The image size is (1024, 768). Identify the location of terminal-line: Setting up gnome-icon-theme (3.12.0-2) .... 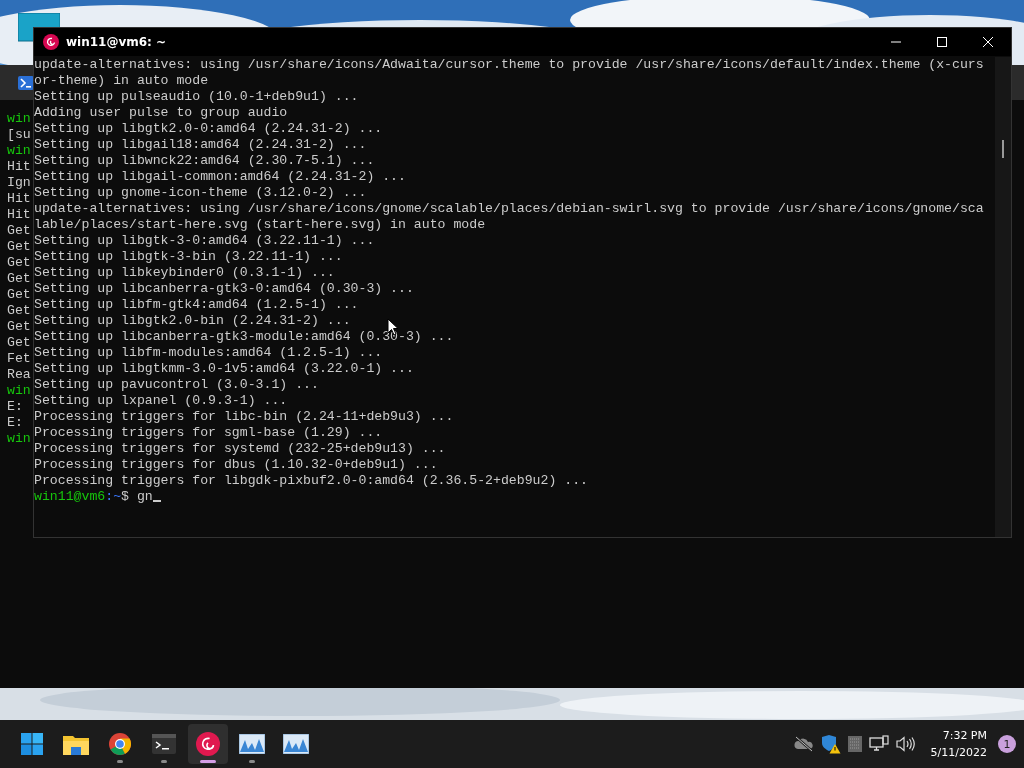
(200, 193).